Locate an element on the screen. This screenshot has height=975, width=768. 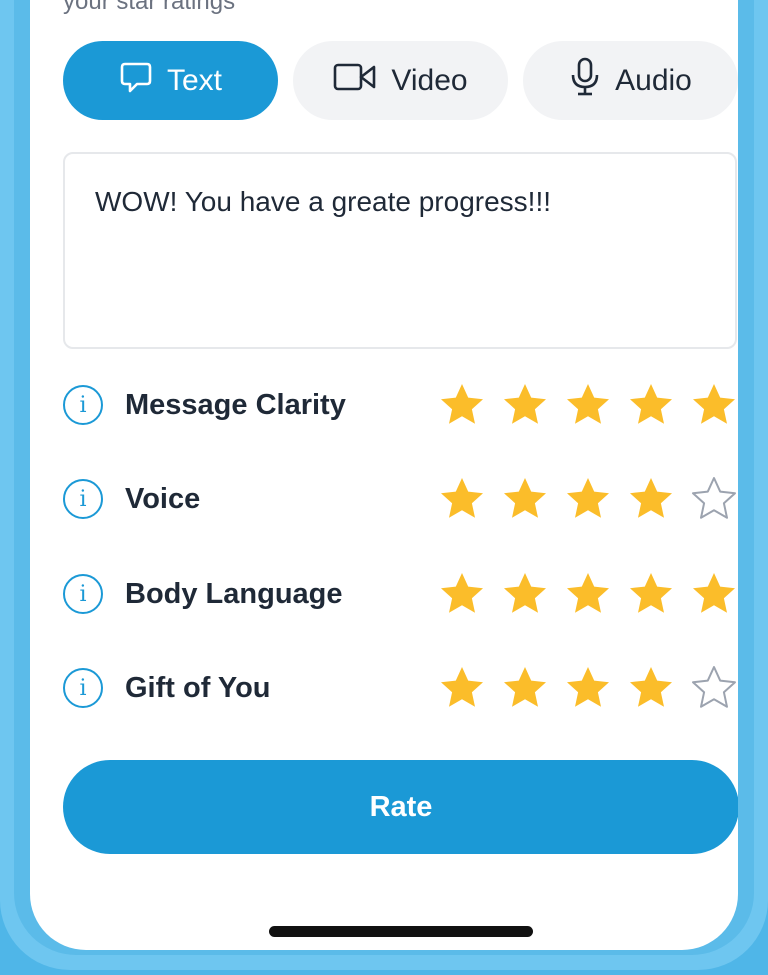
rating-label: Message Clarity is located at coordinates (235, 404).